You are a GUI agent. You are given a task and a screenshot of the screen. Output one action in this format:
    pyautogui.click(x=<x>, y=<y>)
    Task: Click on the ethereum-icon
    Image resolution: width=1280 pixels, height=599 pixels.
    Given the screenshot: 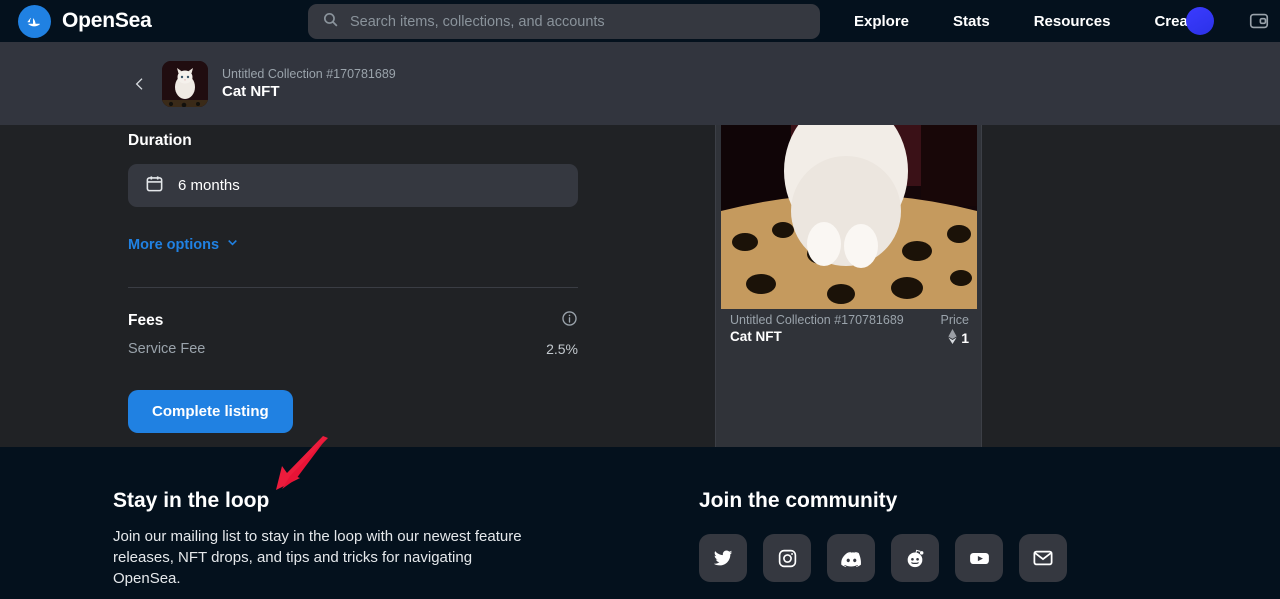 What is the action you would take?
    pyautogui.click(x=952, y=338)
    